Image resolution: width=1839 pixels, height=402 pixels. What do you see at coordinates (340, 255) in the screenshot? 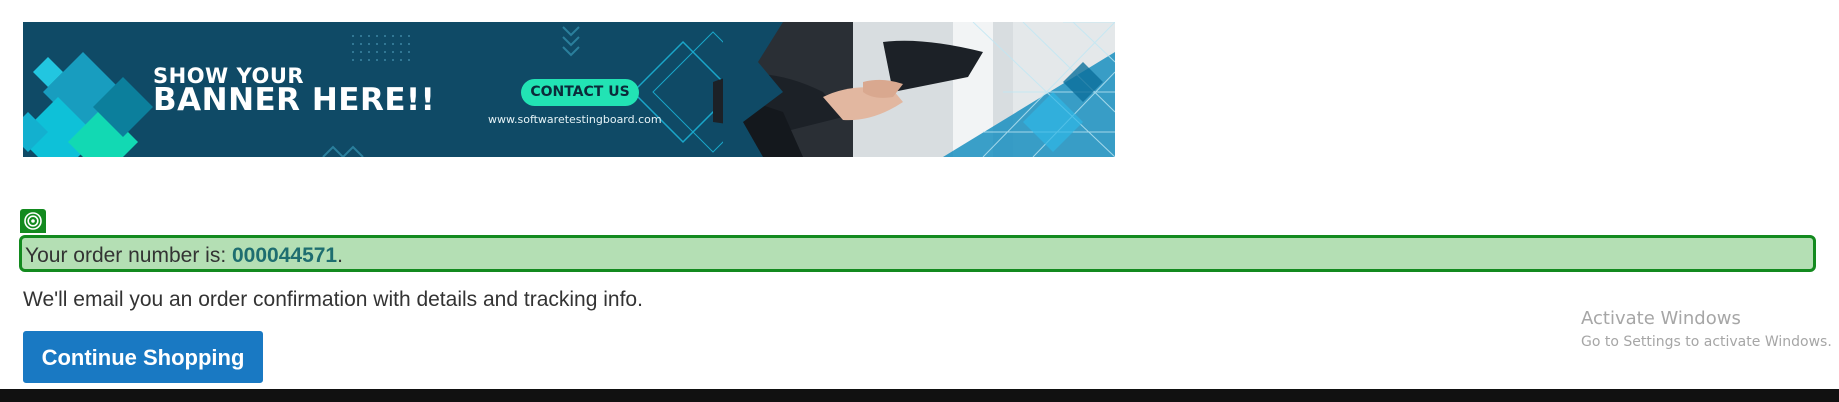
I see `order-number-suffix: .` at bounding box center [340, 255].